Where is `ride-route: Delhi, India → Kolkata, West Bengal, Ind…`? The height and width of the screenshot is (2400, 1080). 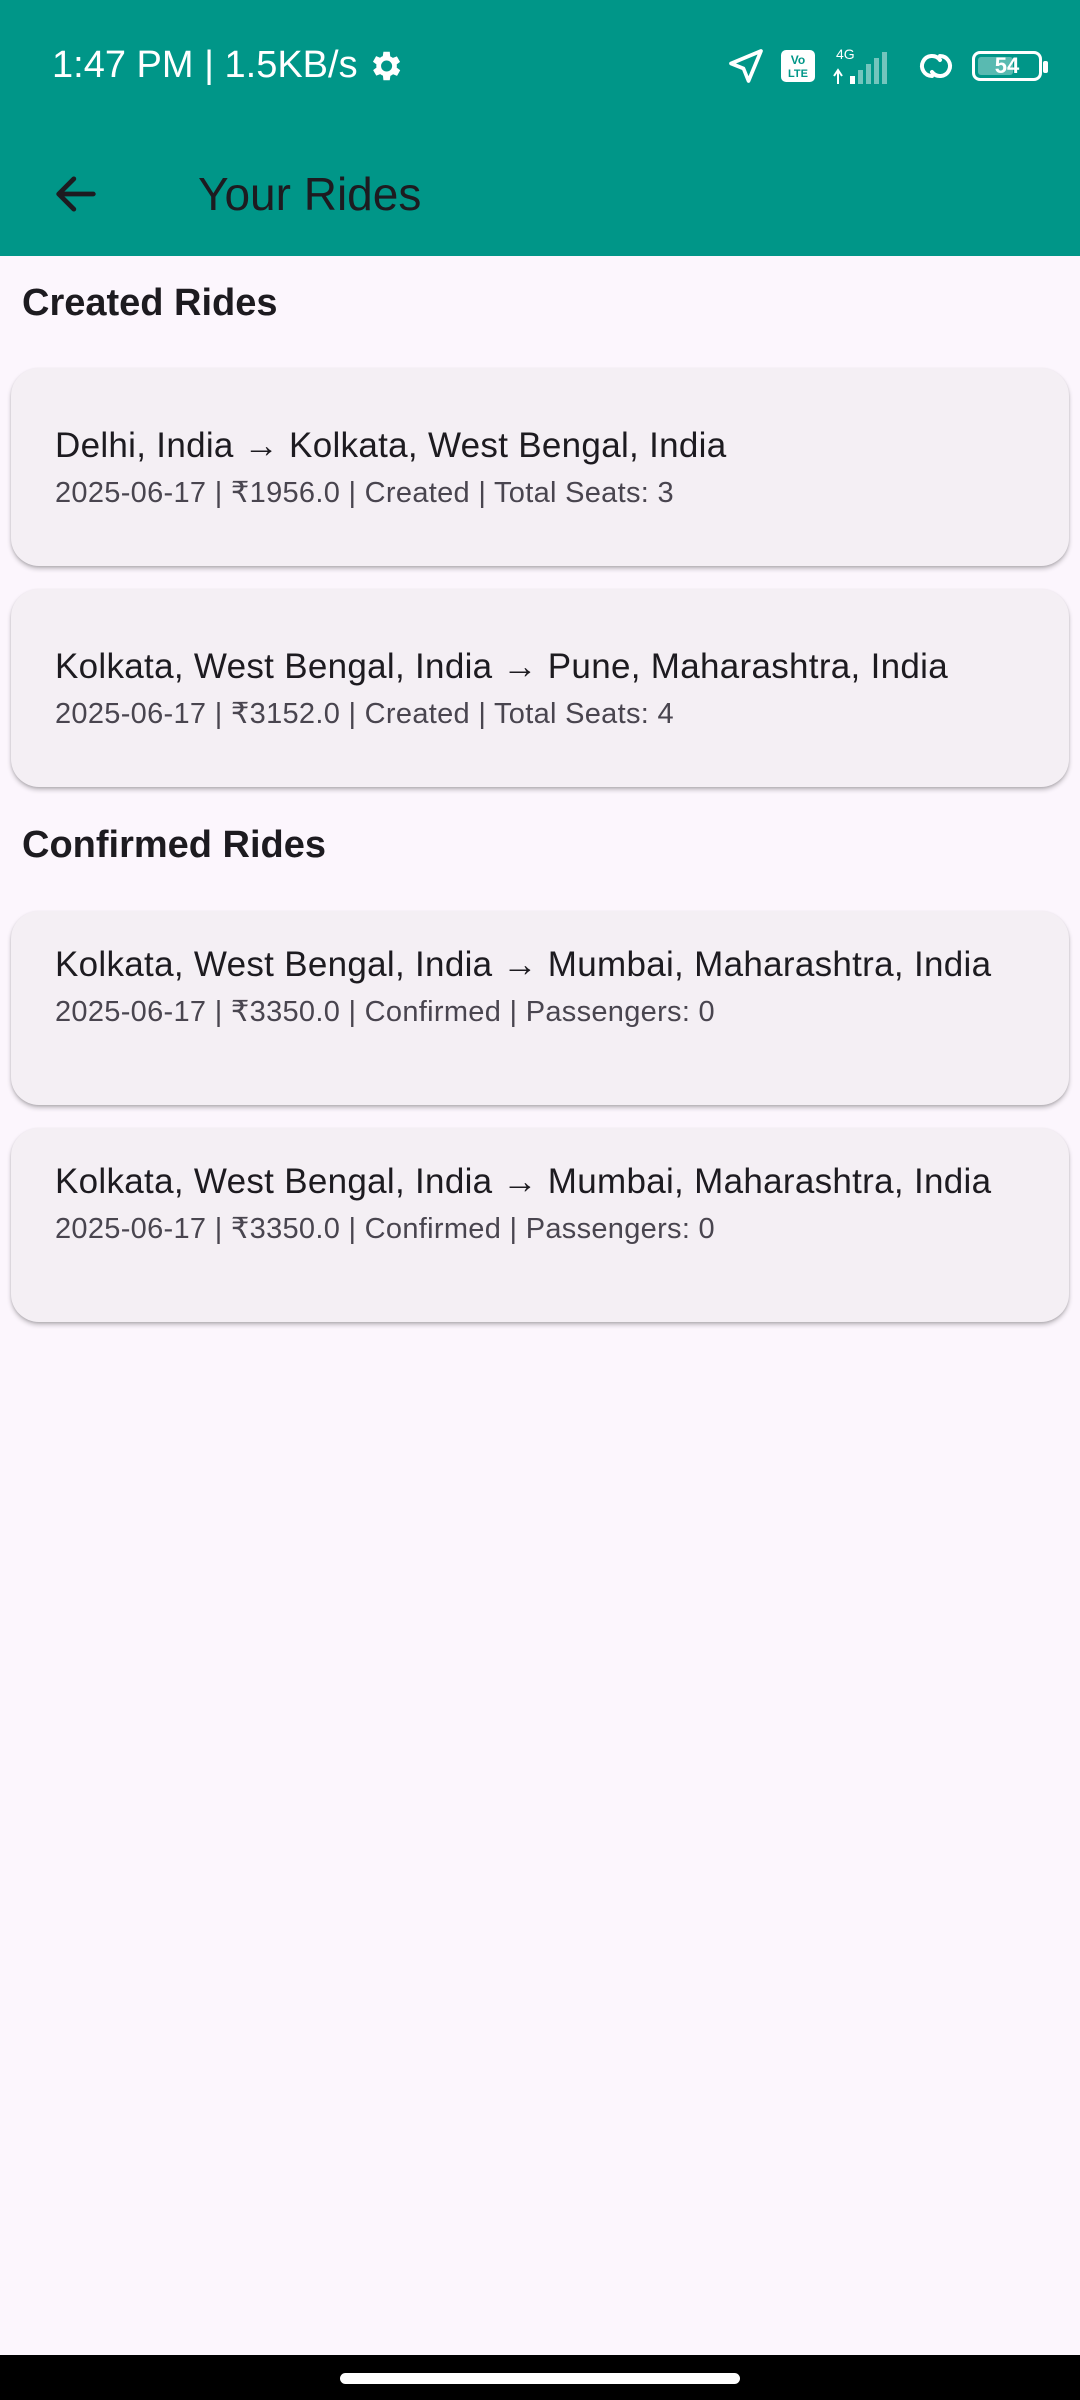 ride-route: Delhi, India → Kolkata, West Bengal, Ind… is located at coordinates (391, 445).